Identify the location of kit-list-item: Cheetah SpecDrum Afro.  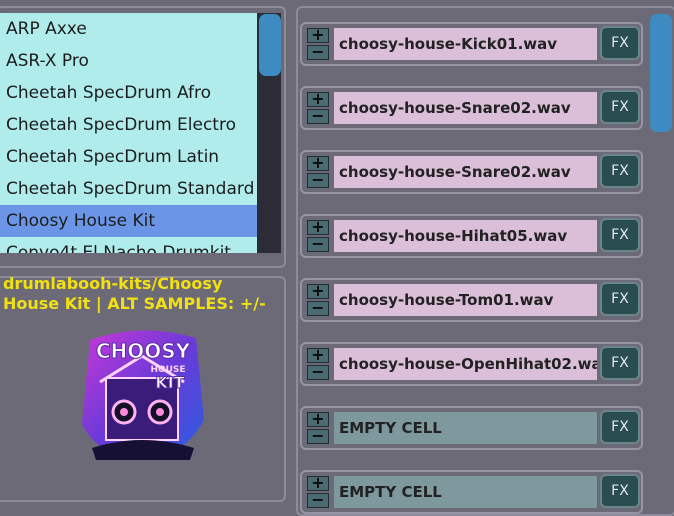
(128, 93).